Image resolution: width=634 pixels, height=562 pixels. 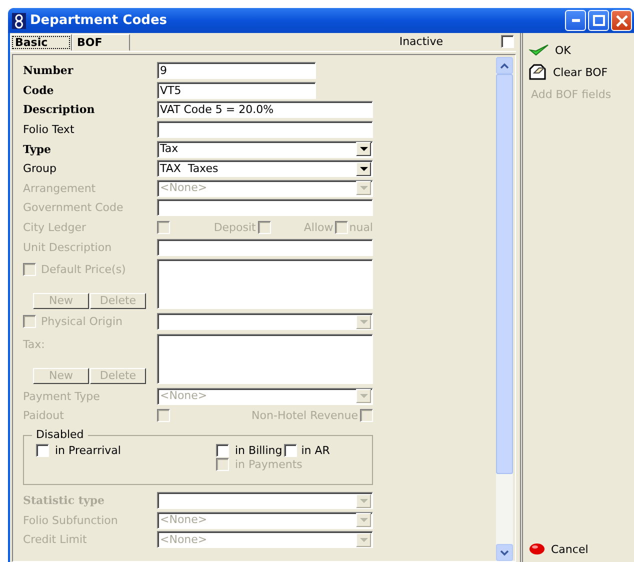 I want to click on field-label: Default Price(s), so click(x=83, y=269).